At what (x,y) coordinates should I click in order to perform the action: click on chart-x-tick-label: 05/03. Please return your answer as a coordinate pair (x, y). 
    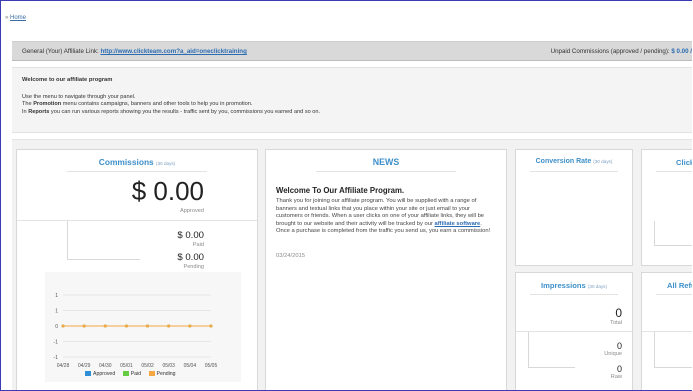
    Looking at the image, I should click on (168, 366).